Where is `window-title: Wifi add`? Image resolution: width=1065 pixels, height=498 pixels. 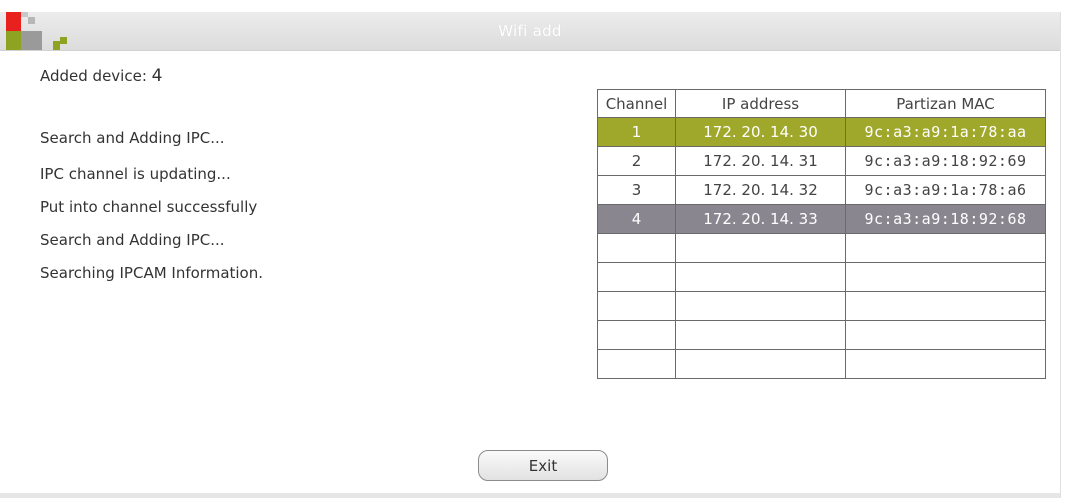
window-title: Wifi add is located at coordinates (530, 31).